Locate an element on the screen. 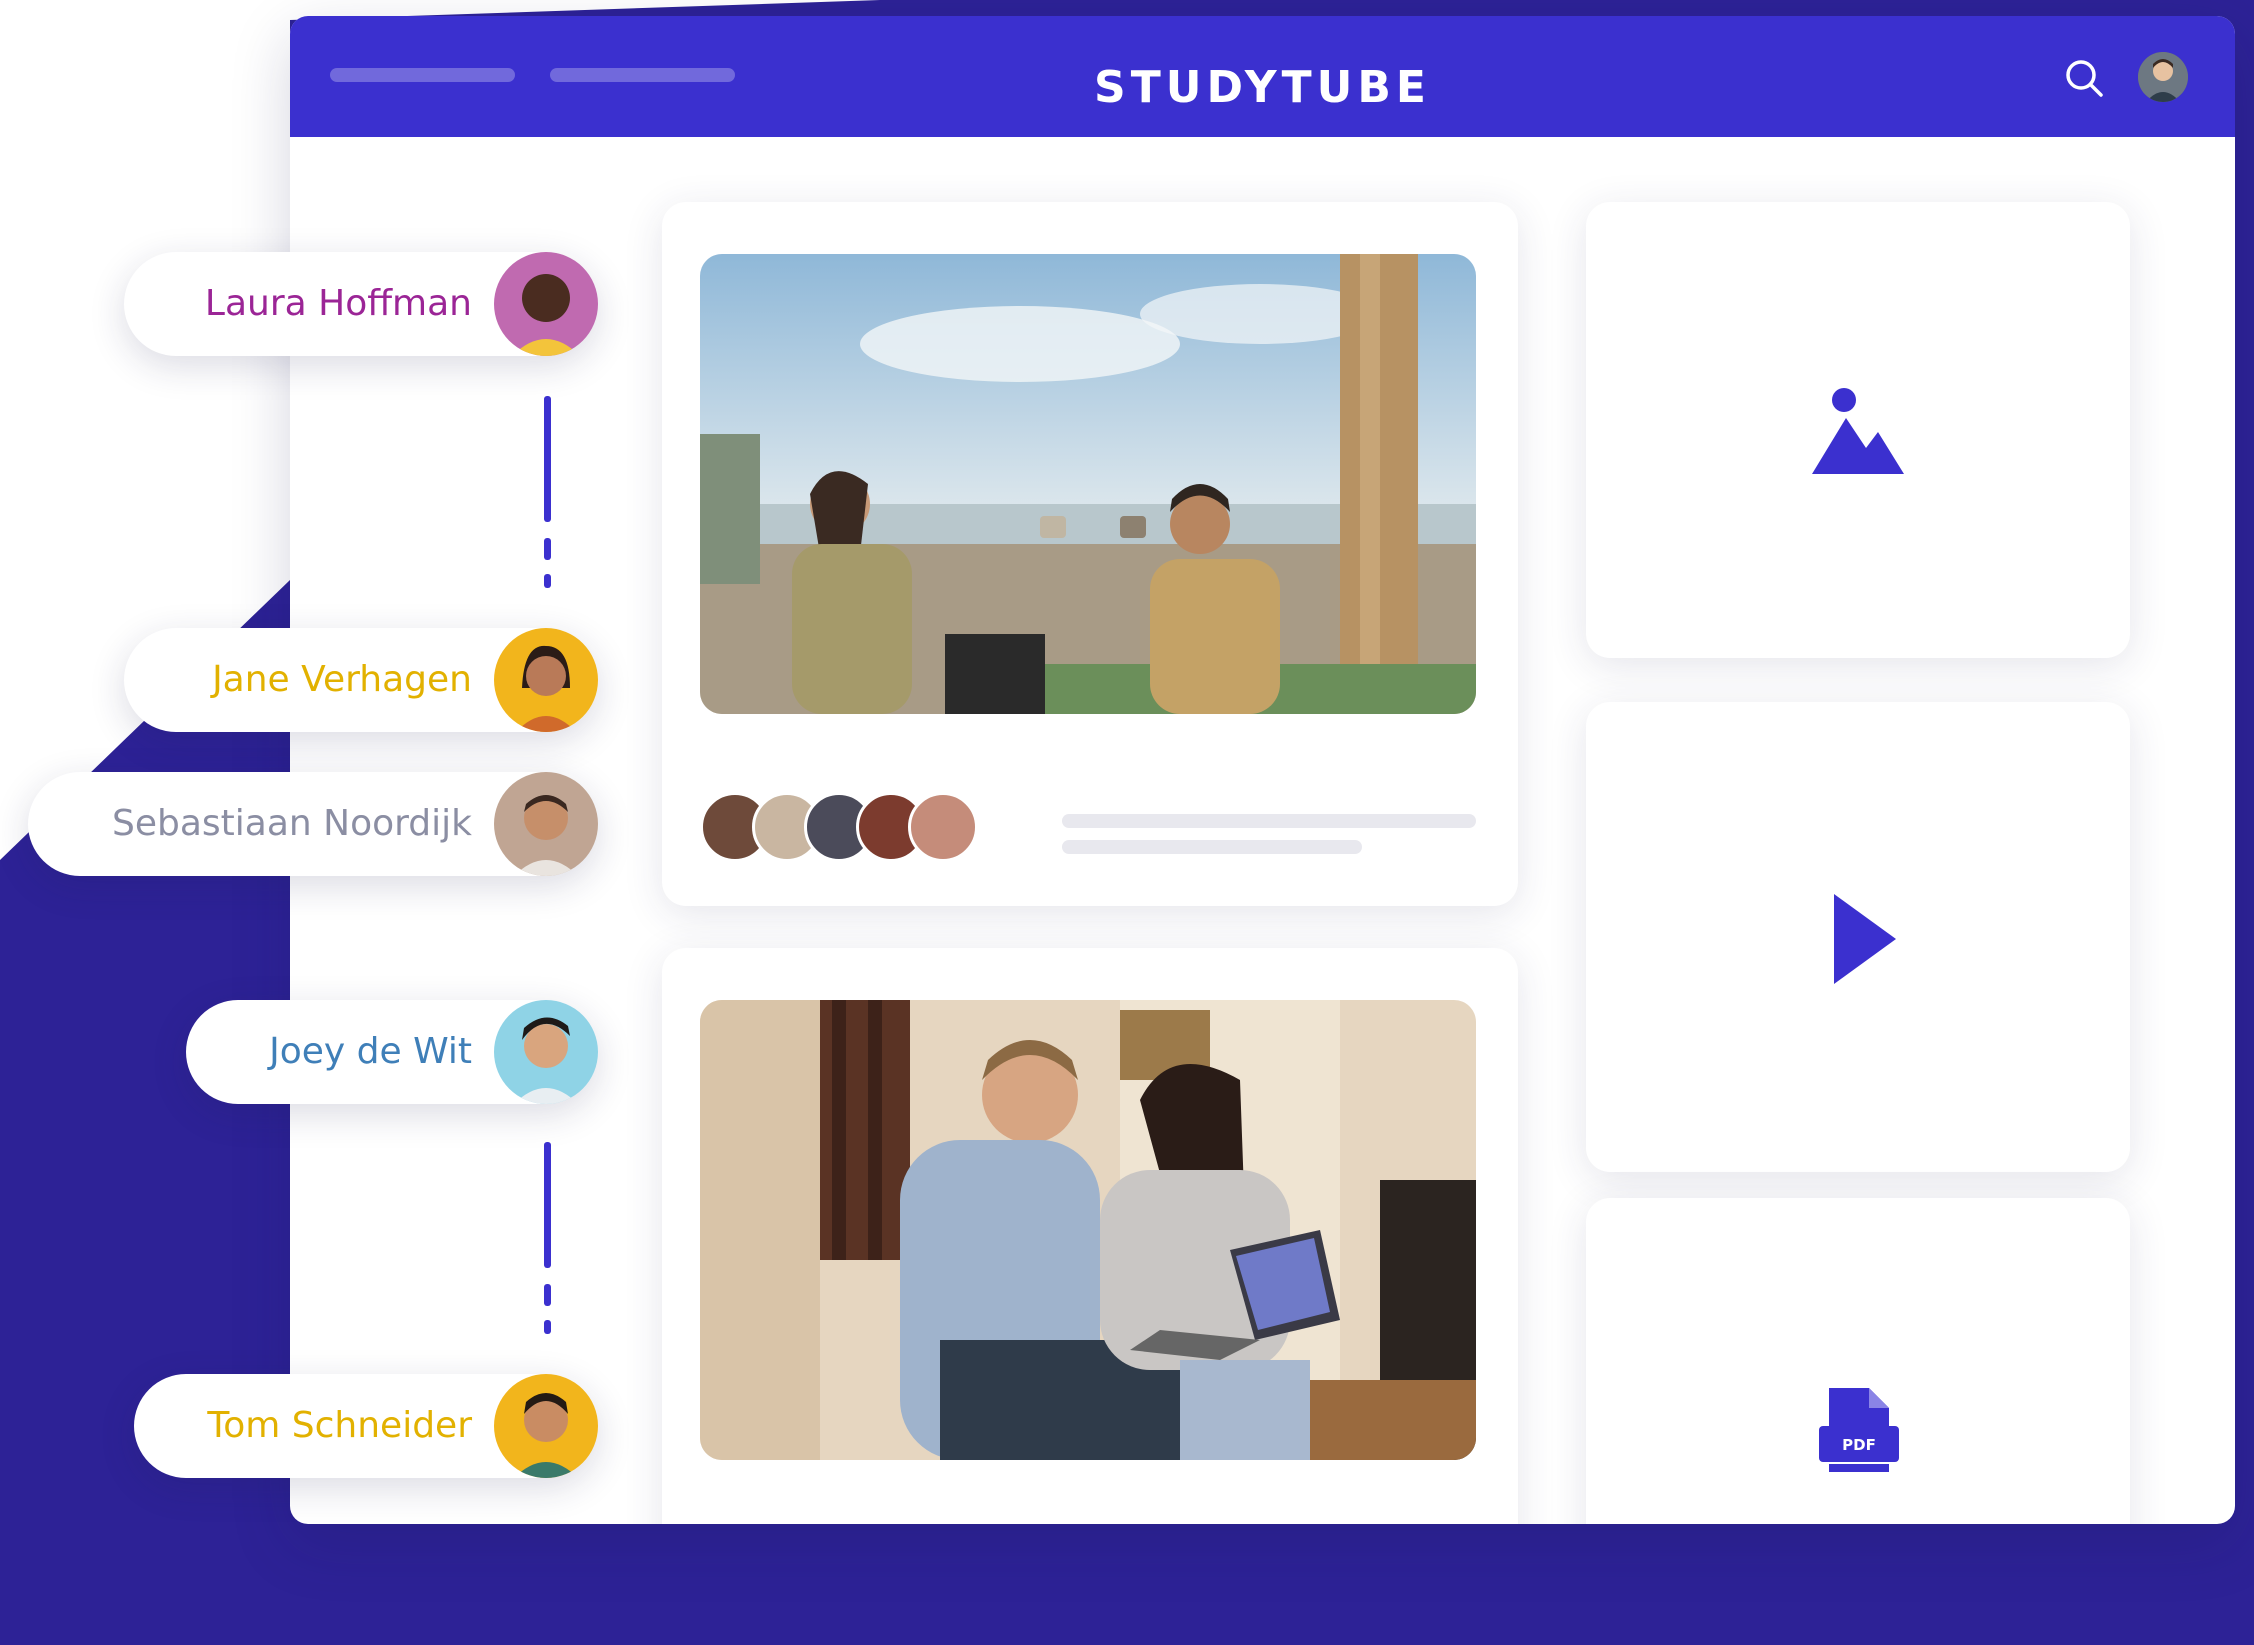  user-sebastiaan-noordijk: Sebastiaan Noordijk is located at coordinates (313, 824).